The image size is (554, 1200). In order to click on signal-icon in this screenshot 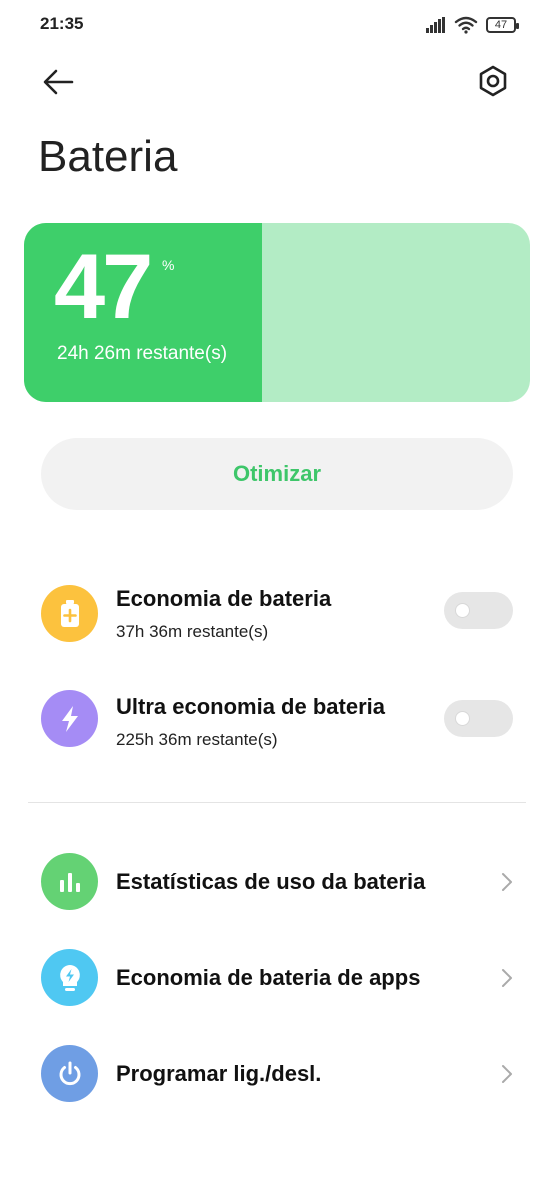, I will do `click(435, 25)`.